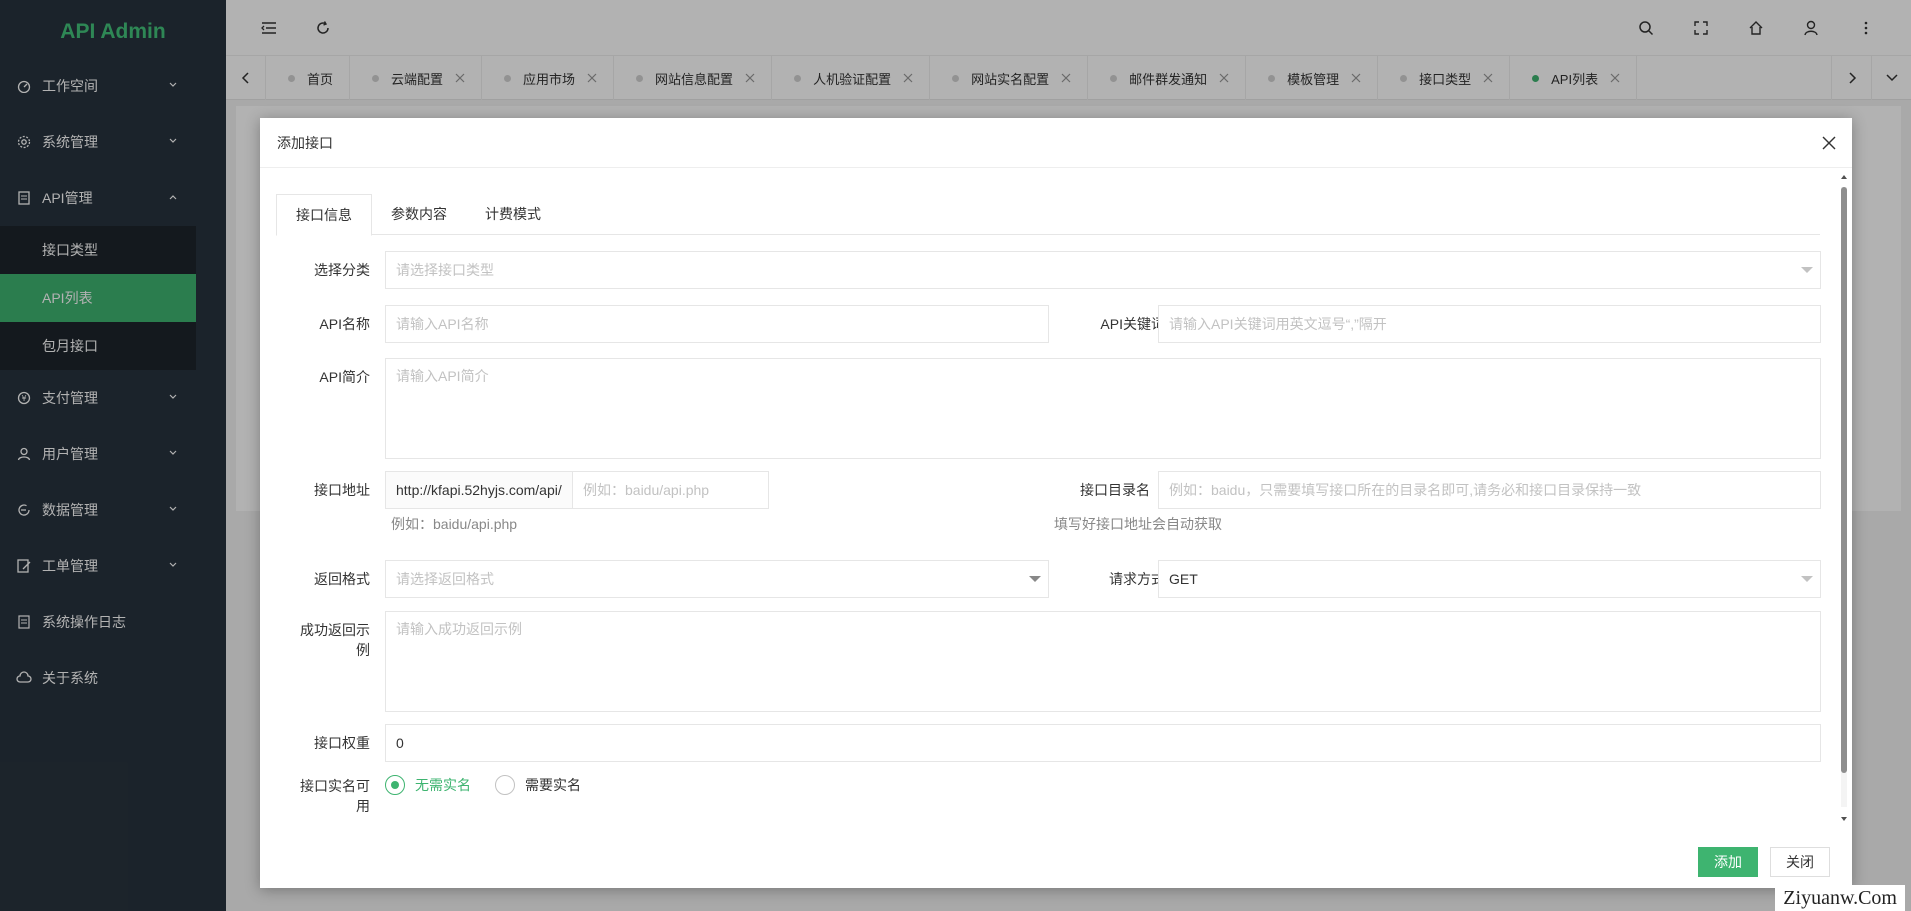  I want to click on watermark: Ziyuanw.Com, so click(1840, 898).